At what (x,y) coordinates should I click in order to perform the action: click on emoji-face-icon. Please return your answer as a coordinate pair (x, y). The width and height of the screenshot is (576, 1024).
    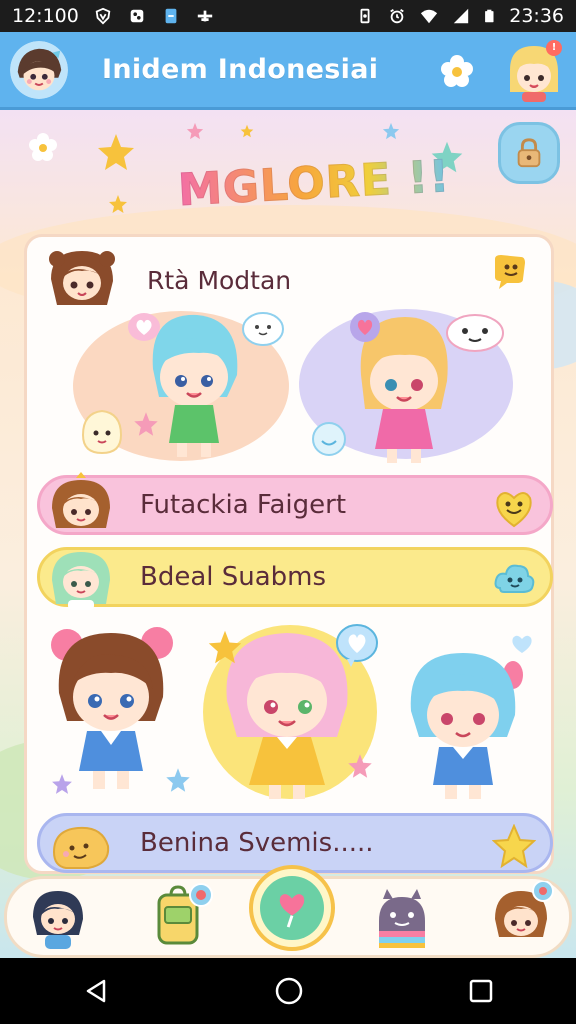
    Looking at the image, I should click on (329, 439).